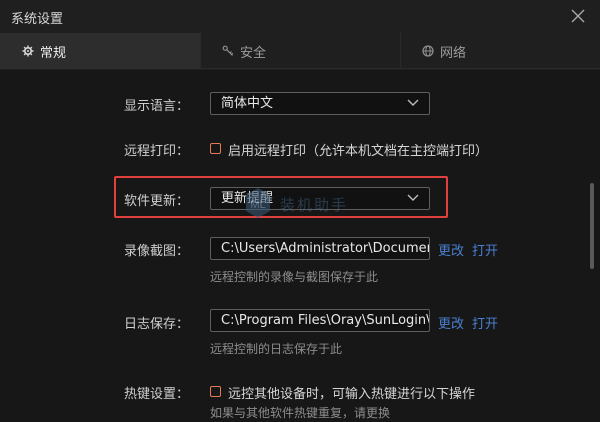 The image size is (600, 422). Describe the element at coordinates (247, 103) in the screenshot. I see `language-value: 简体中文` at that location.